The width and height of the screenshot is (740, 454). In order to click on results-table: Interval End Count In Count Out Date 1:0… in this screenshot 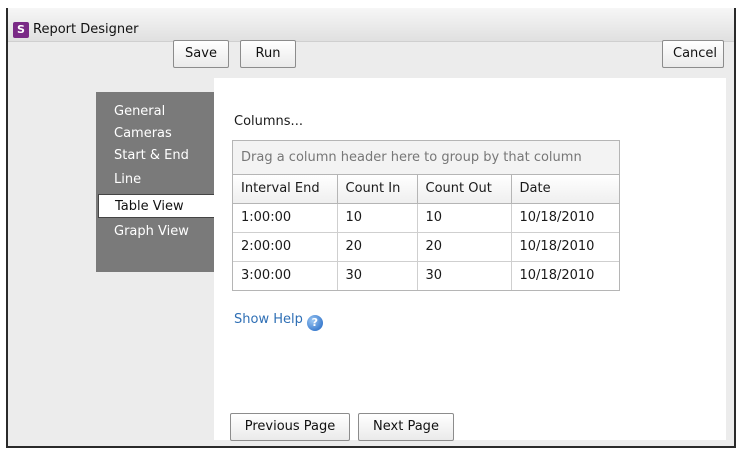, I will do `click(426, 232)`.